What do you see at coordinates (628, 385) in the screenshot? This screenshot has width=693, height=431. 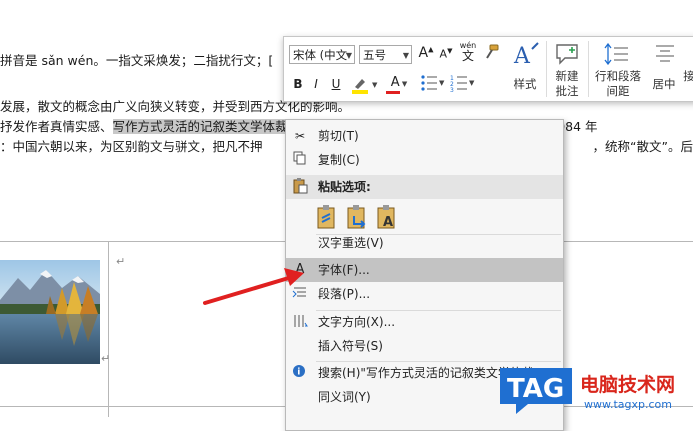 I see `watermark-site-name: 电脑技术网` at bounding box center [628, 385].